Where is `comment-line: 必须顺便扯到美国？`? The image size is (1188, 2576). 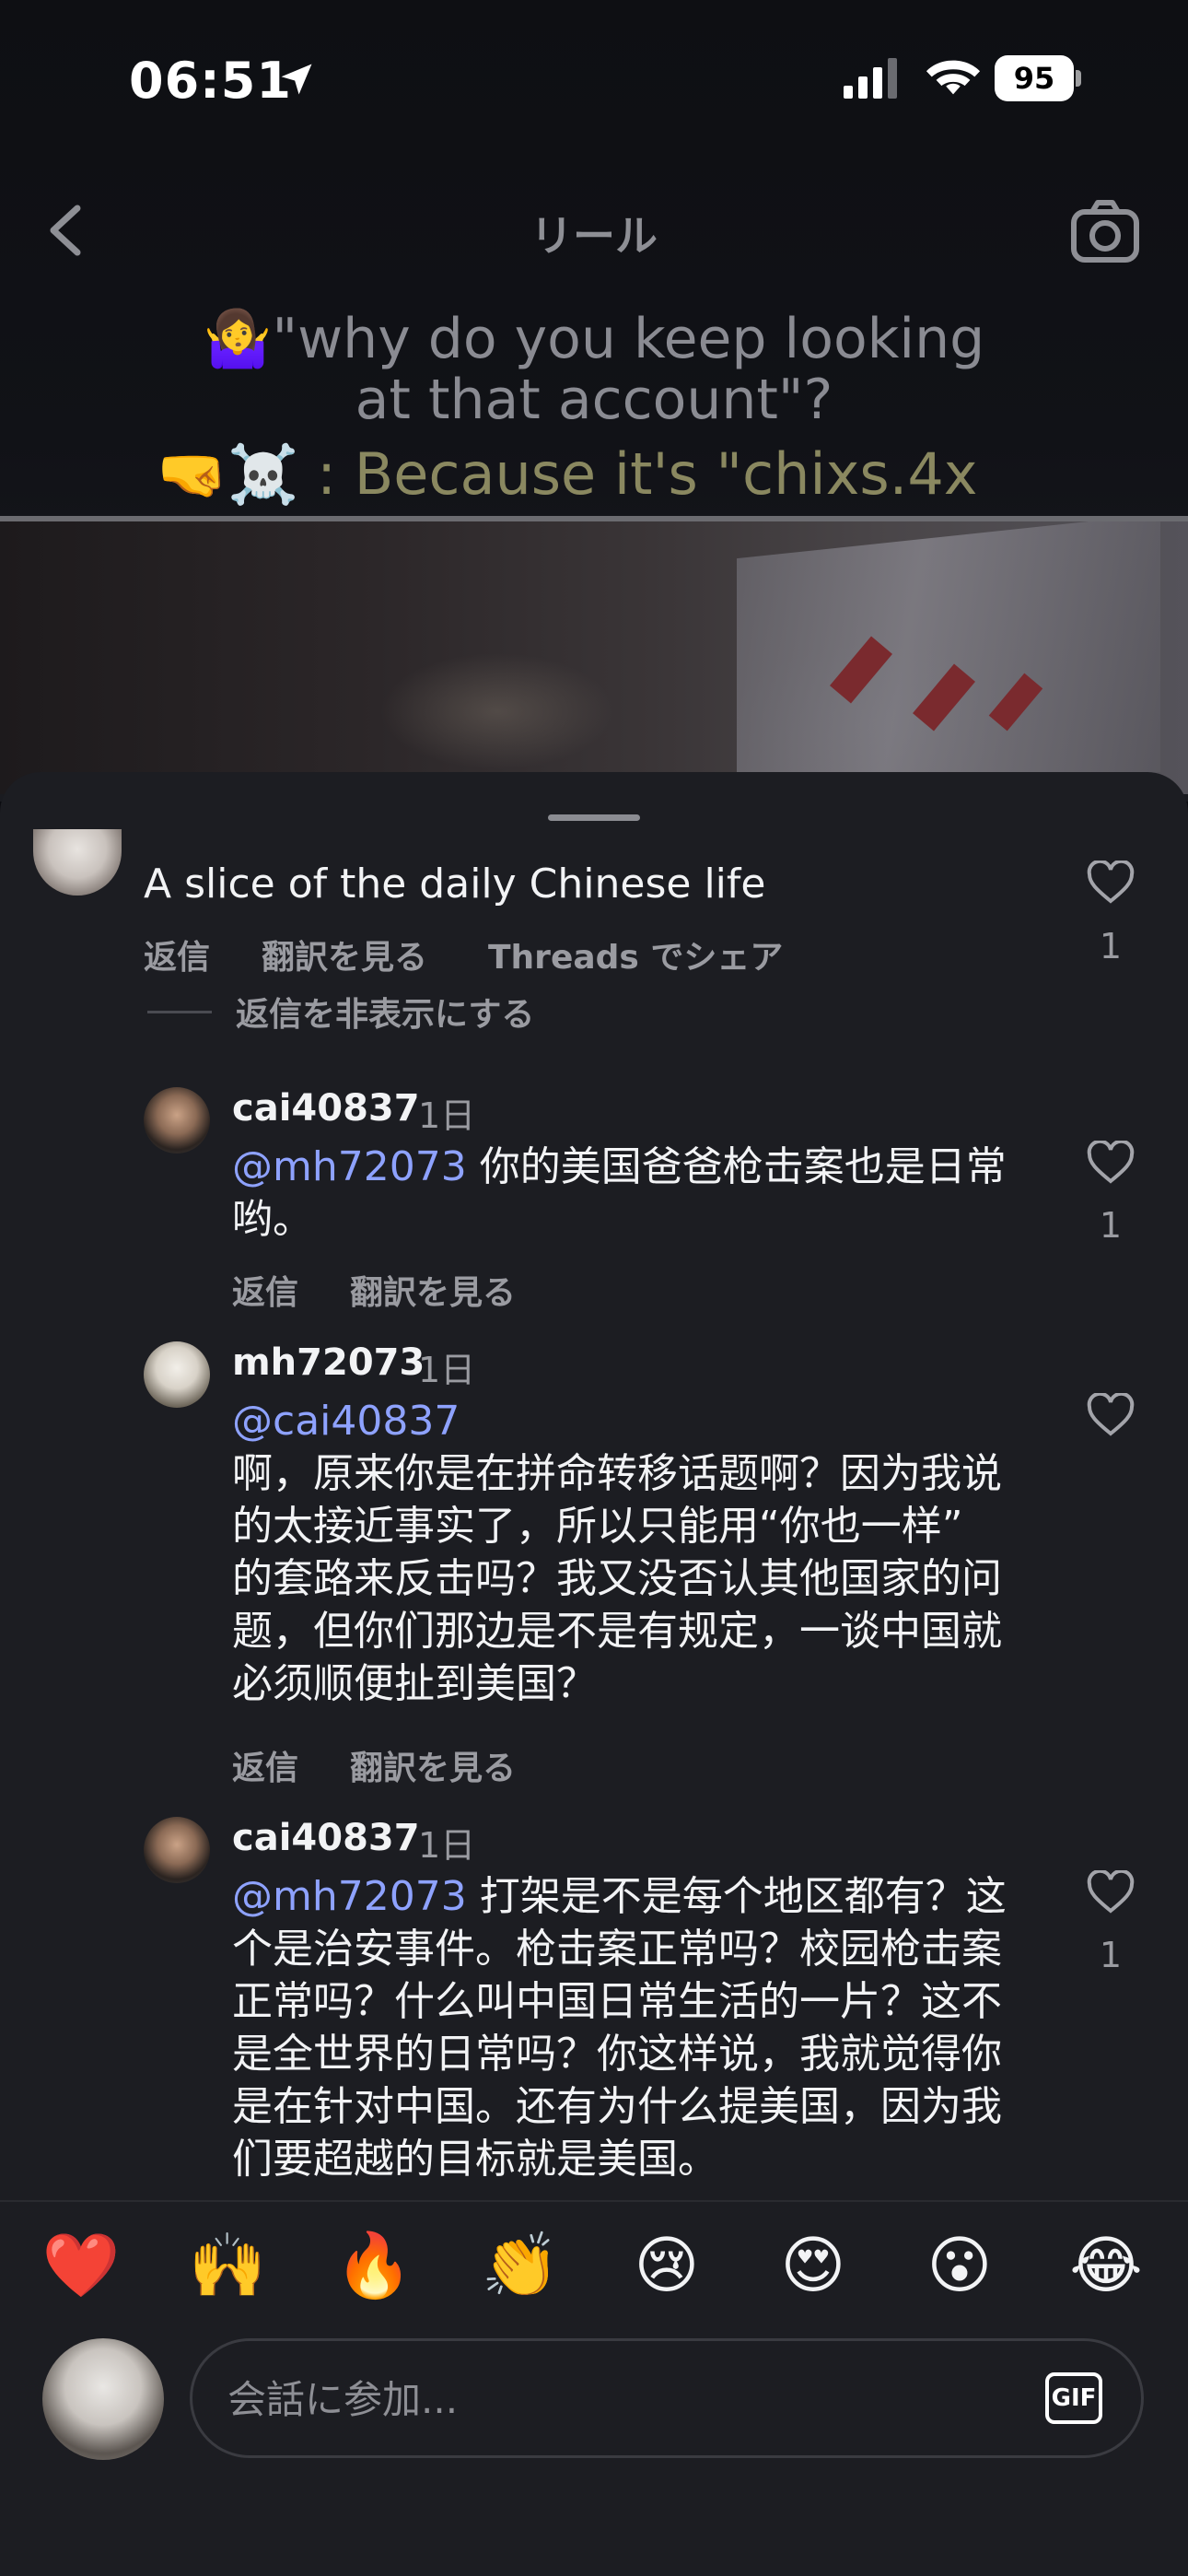 comment-line: 必须顺便扯到美国？ is located at coordinates (414, 1683).